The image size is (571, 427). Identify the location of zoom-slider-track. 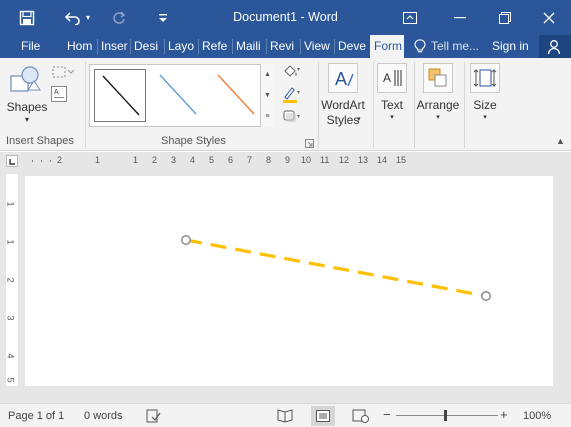
(447, 415).